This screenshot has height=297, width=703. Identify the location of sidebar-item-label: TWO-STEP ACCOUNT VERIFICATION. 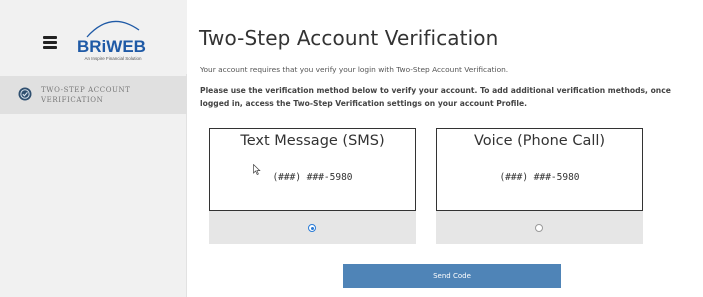
(86, 95).